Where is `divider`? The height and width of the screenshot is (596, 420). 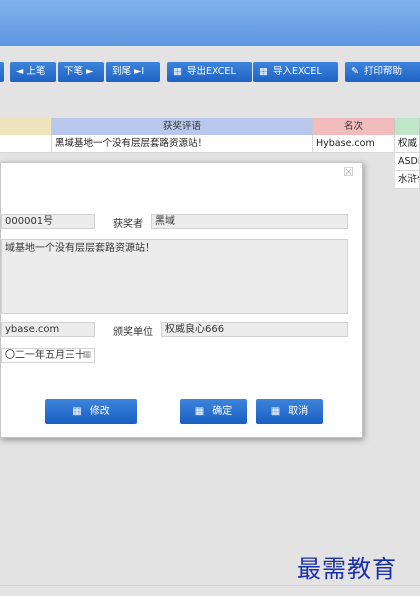
divider is located at coordinates (210, 585).